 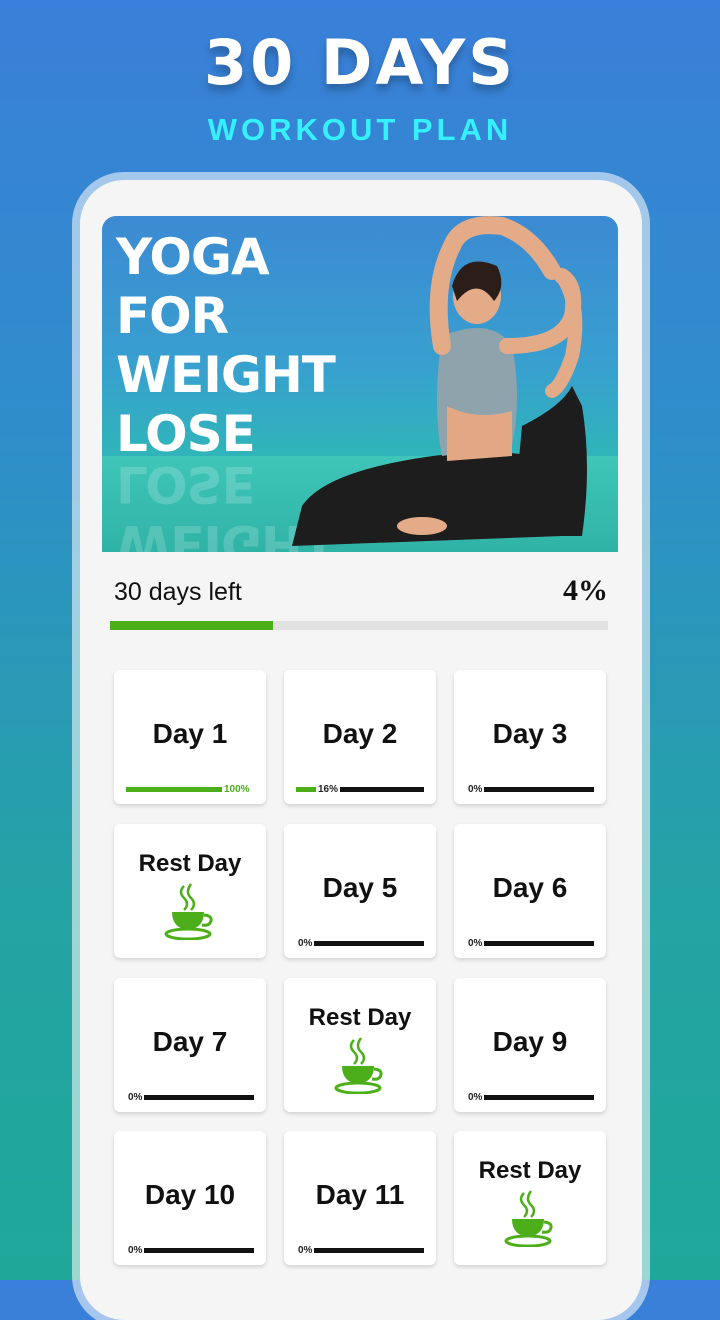 I want to click on day-card: Day 3 0%, so click(x=530, y=737).